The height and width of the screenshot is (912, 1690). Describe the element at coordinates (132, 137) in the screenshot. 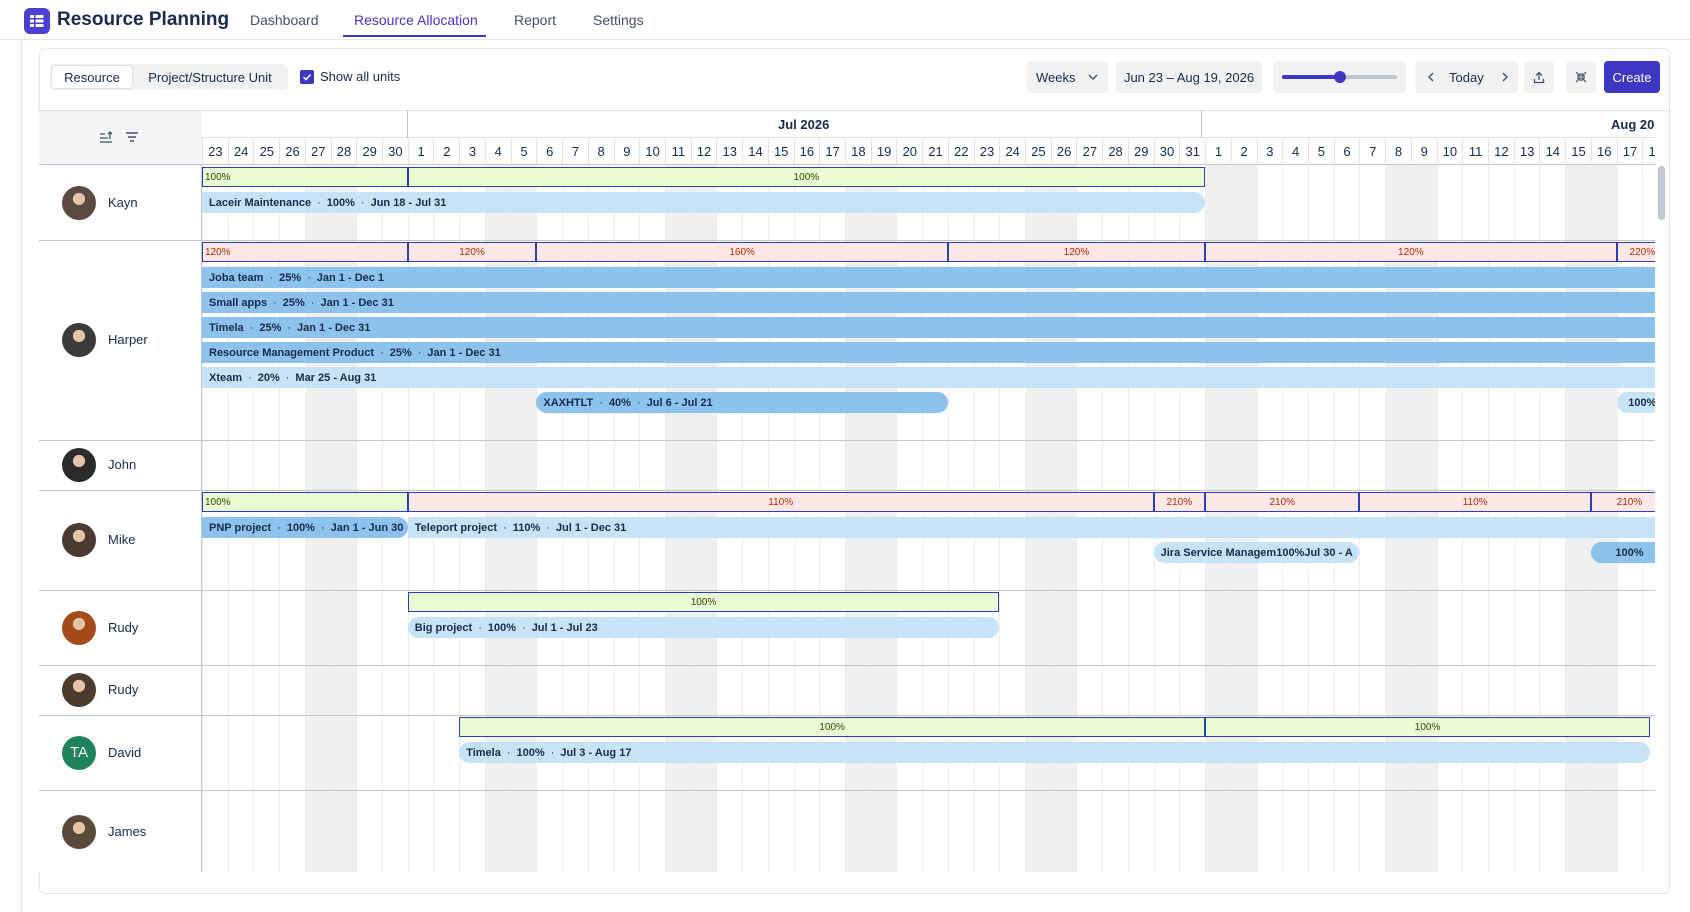

I see `filter-icon` at that location.